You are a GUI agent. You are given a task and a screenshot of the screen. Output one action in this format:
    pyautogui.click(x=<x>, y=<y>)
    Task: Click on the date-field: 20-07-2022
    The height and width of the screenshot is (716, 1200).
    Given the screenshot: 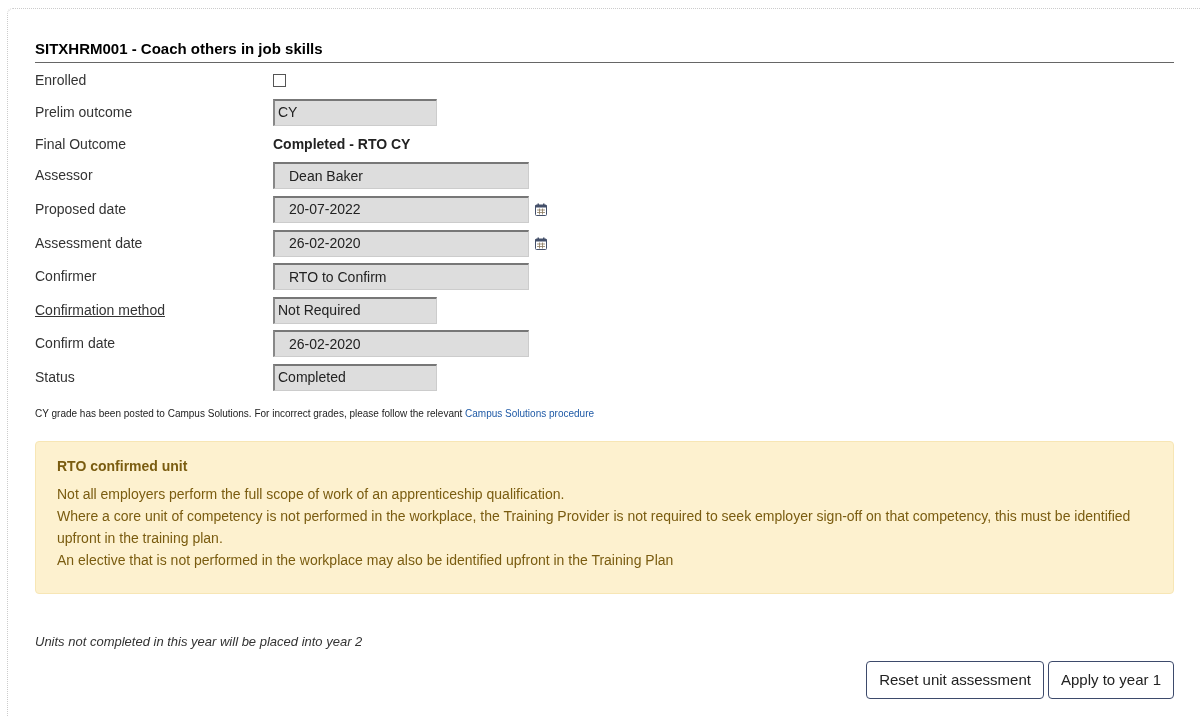 What is the action you would take?
    pyautogui.click(x=401, y=209)
    